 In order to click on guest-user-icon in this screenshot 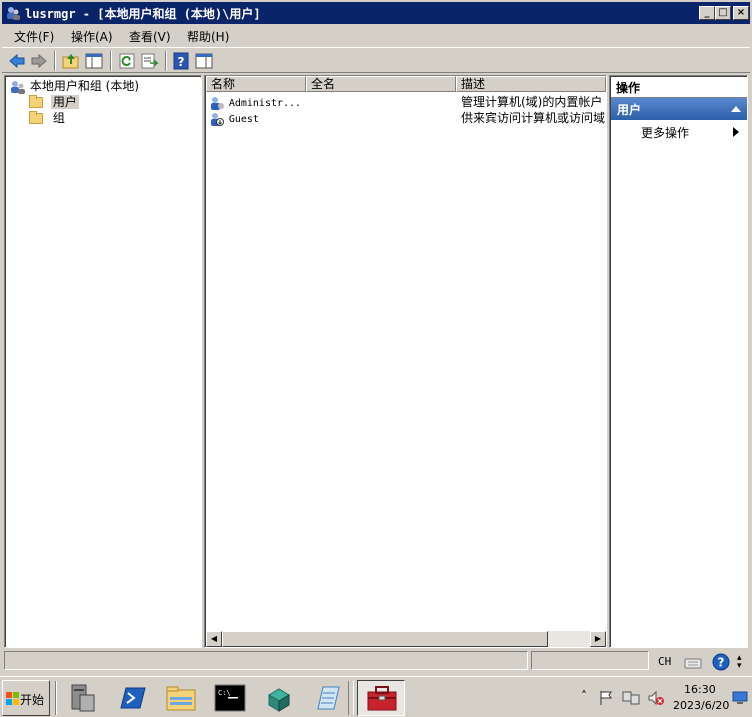, I will do `click(217, 119)`.